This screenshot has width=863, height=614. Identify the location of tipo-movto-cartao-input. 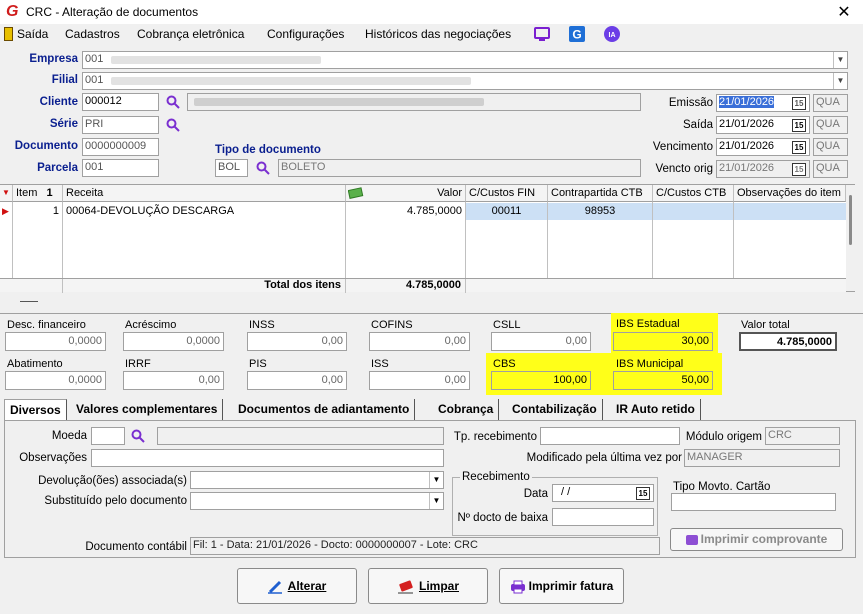
(753, 502).